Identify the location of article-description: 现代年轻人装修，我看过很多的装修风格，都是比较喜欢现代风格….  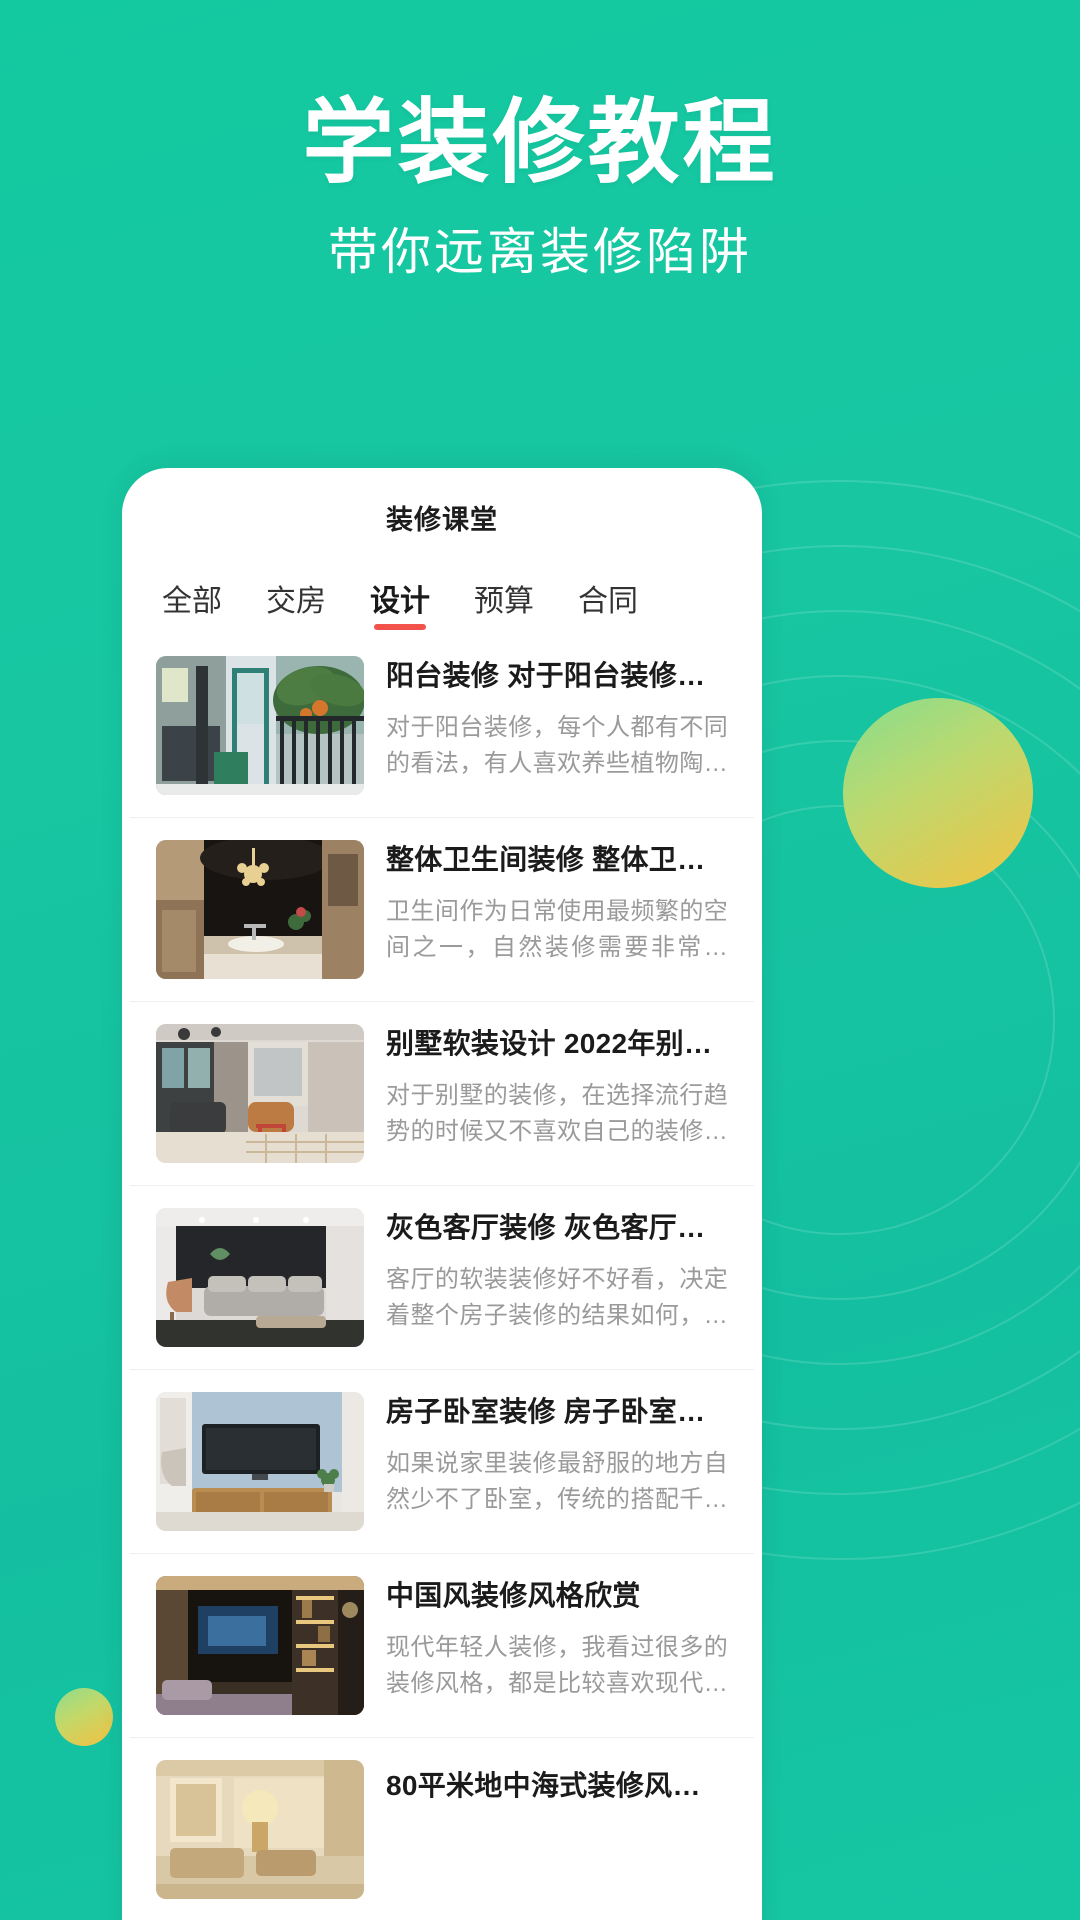
(557, 1665).